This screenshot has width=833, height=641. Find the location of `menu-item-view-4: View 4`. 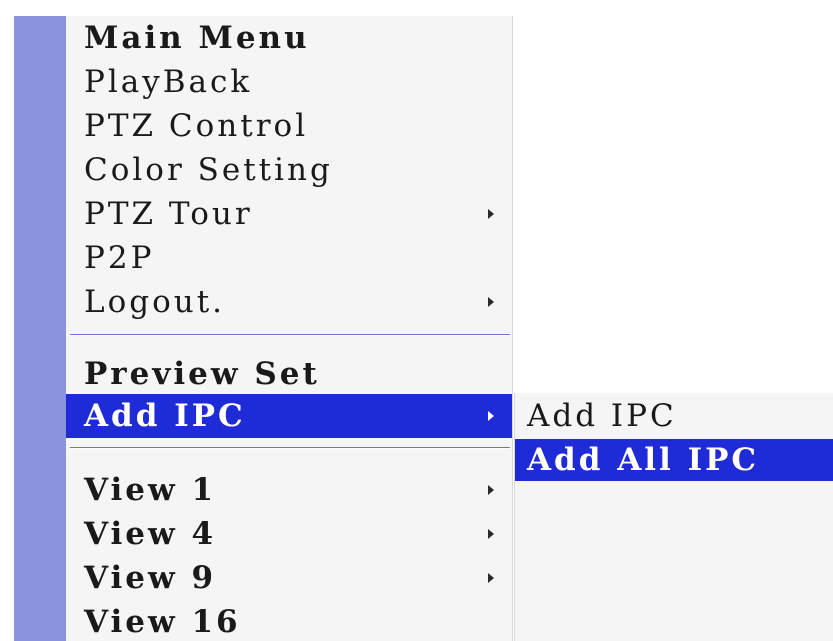

menu-item-view-4: View 4 is located at coordinates (289, 534).